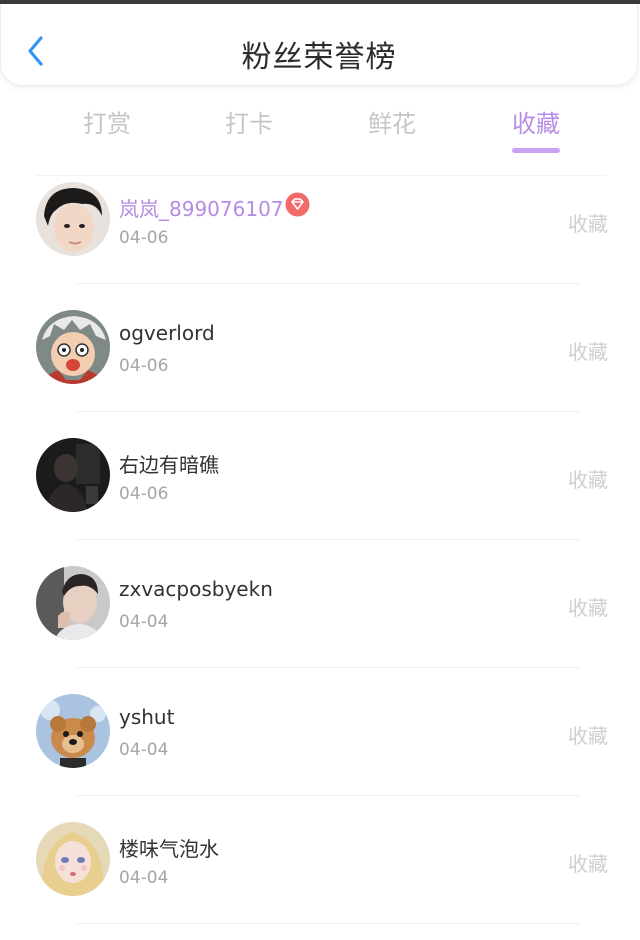 The image size is (640, 940). I want to click on avatar-puppy-icon, so click(73, 731).